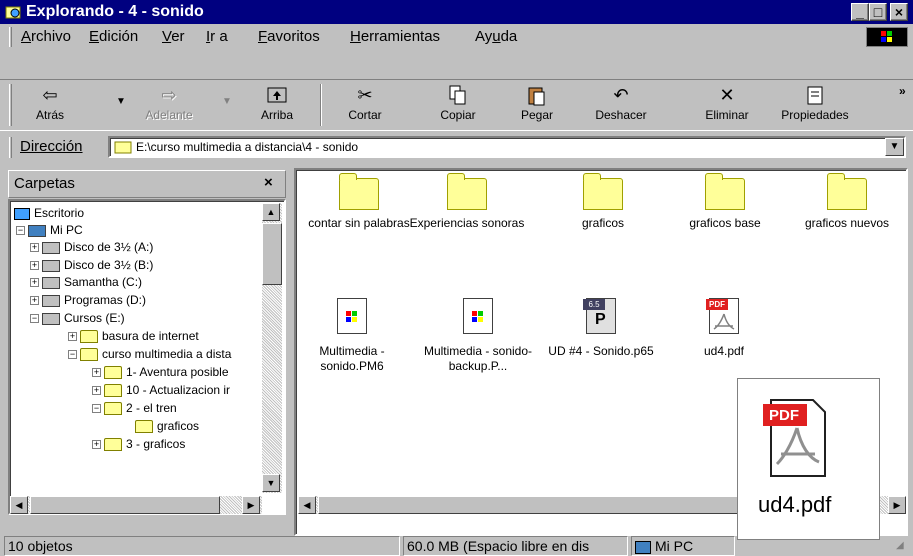 The width and height of the screenshot is (913, 556). Describe the element at coordinates (902, 91) in the screenshot. I see `toolbar-overflow-button: »` at that location.